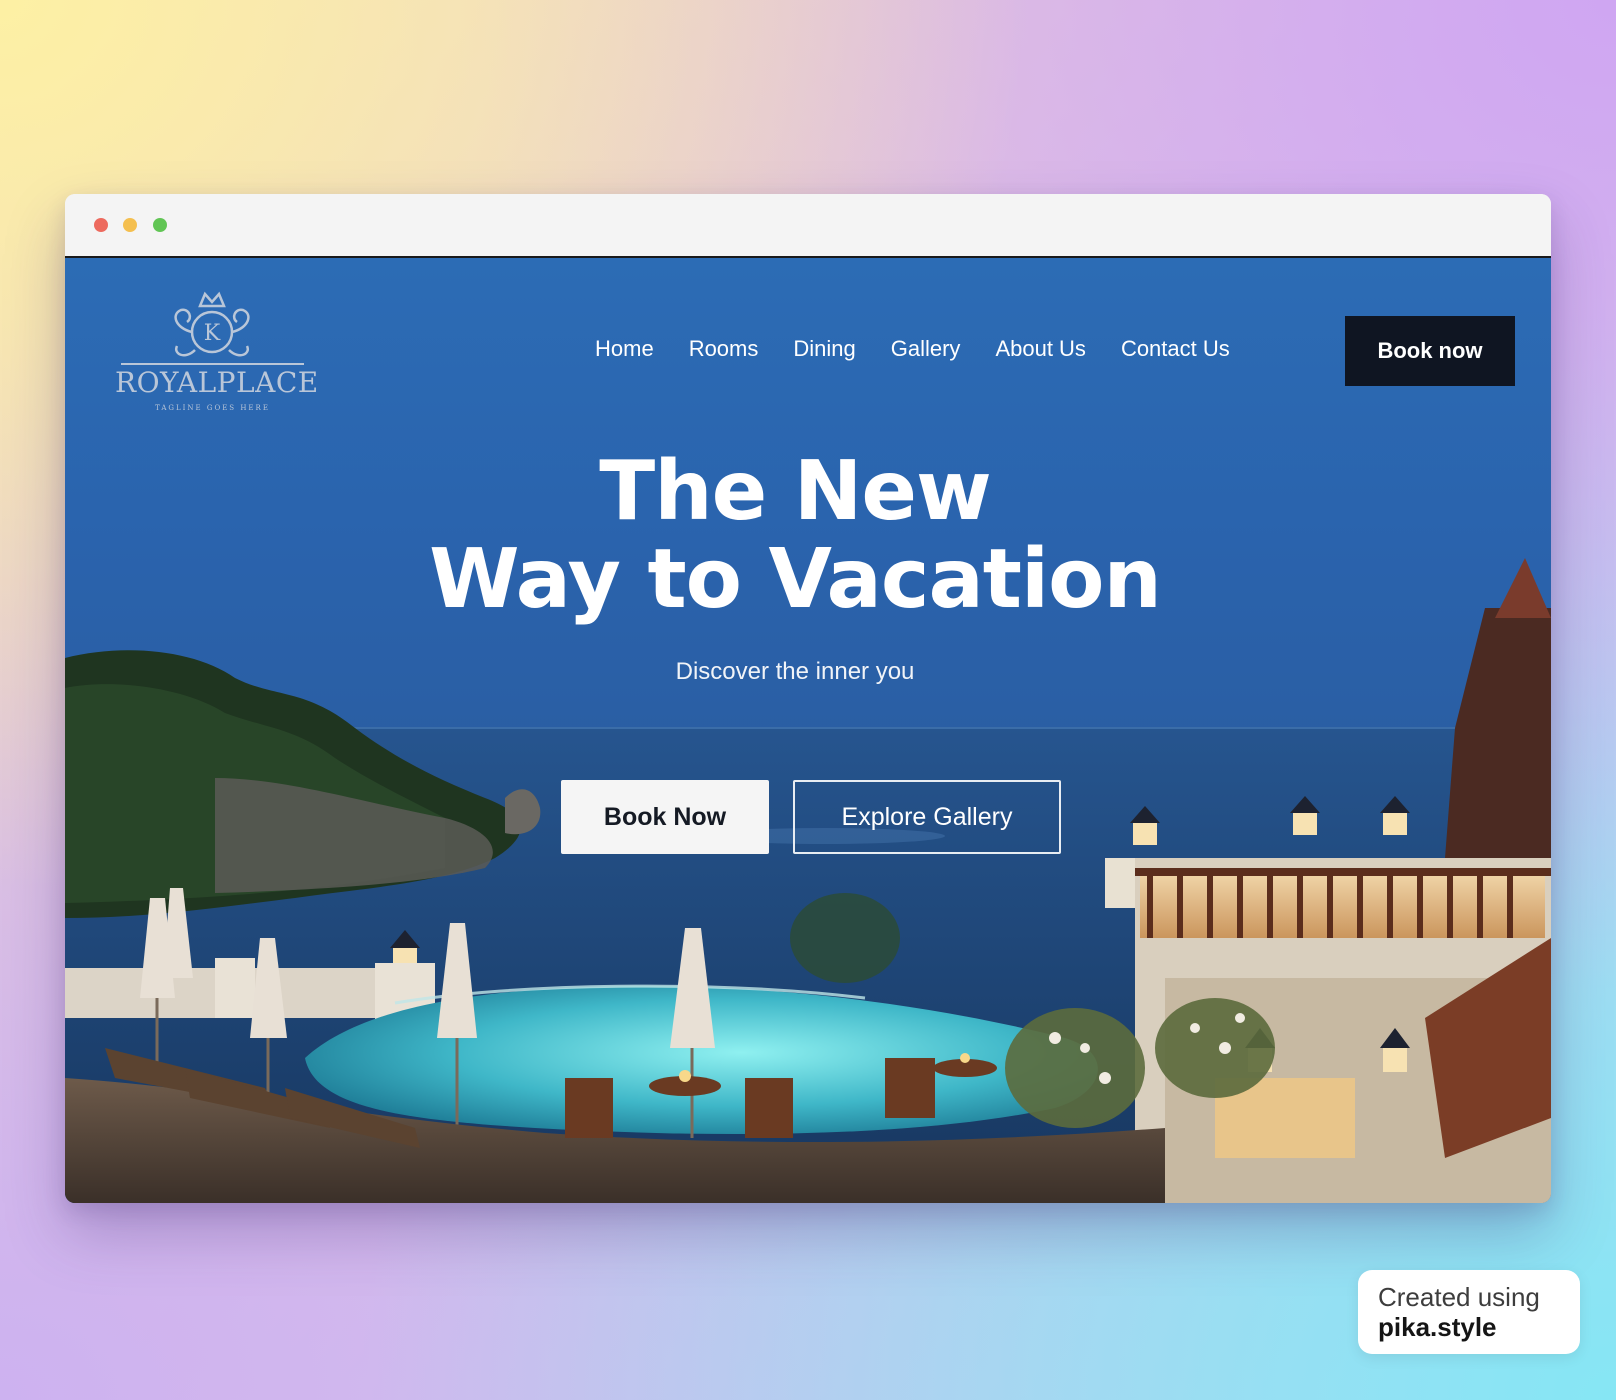  Describe the element at coordinates (795, 491) in the screenshot. I see `hero-title-line-1: The New` at that location.